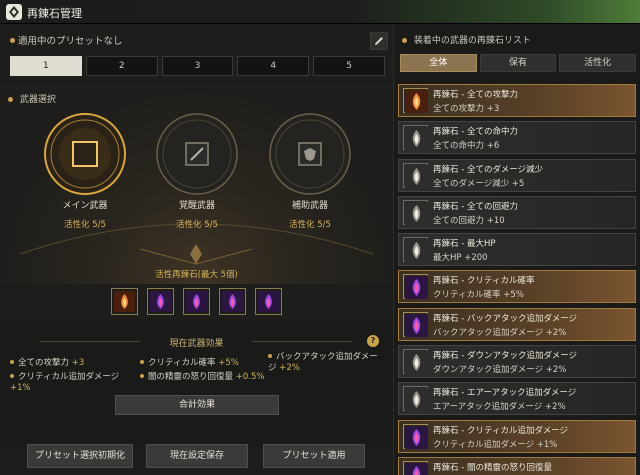  What do you see at coordinates (475, 206) in the screenshot?
I see `gem-name: 再錬石 - 全ての回避力` at bounding box center [475, 206].